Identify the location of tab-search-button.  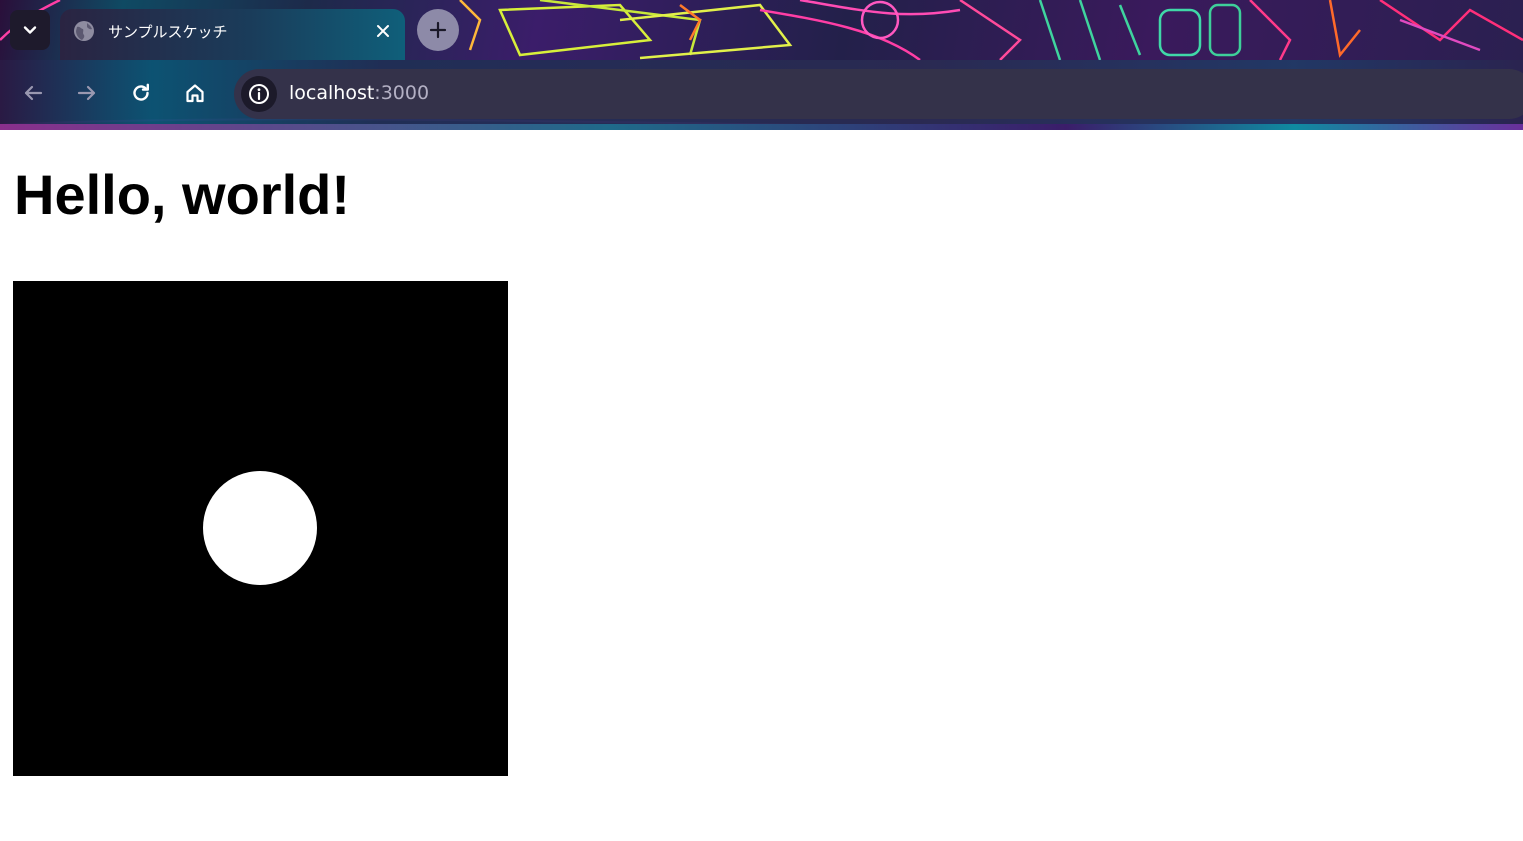
(30, 30).